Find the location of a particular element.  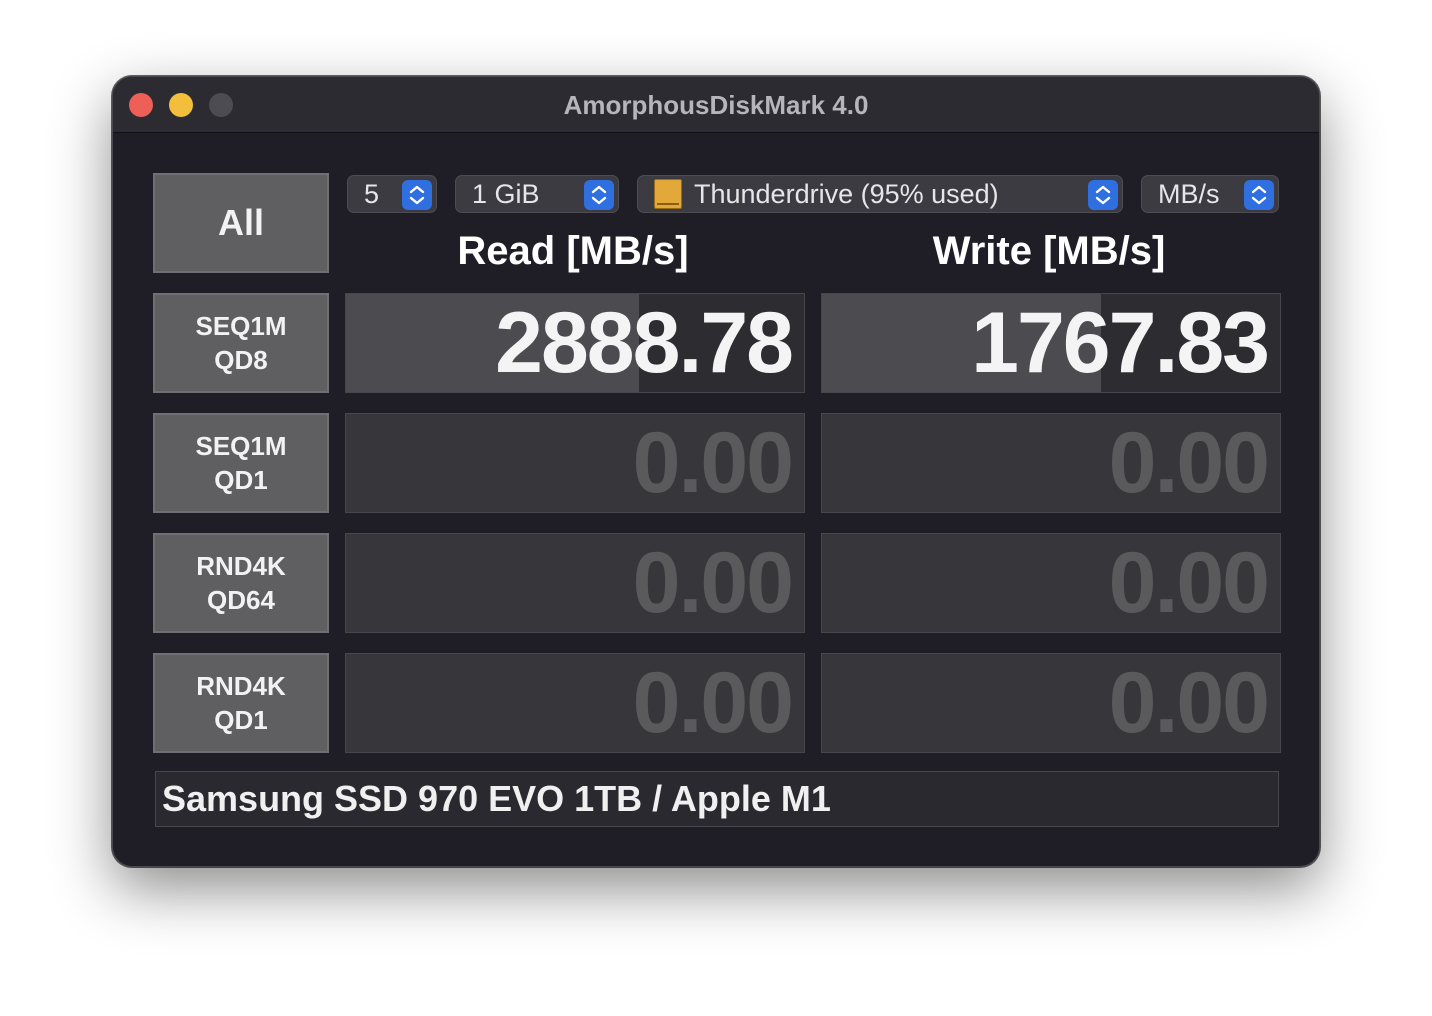

write-result-cell: 1767.83 is located at coordinates (1051, 343).